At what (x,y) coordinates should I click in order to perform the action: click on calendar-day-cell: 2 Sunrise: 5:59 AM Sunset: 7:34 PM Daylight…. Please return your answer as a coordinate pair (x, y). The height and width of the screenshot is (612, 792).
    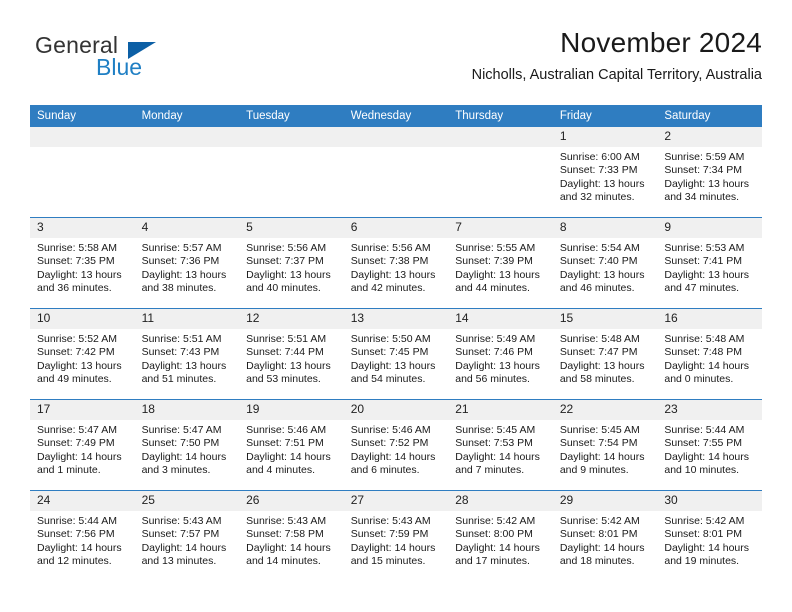
    Looking at the image, I should click on (709, 172).